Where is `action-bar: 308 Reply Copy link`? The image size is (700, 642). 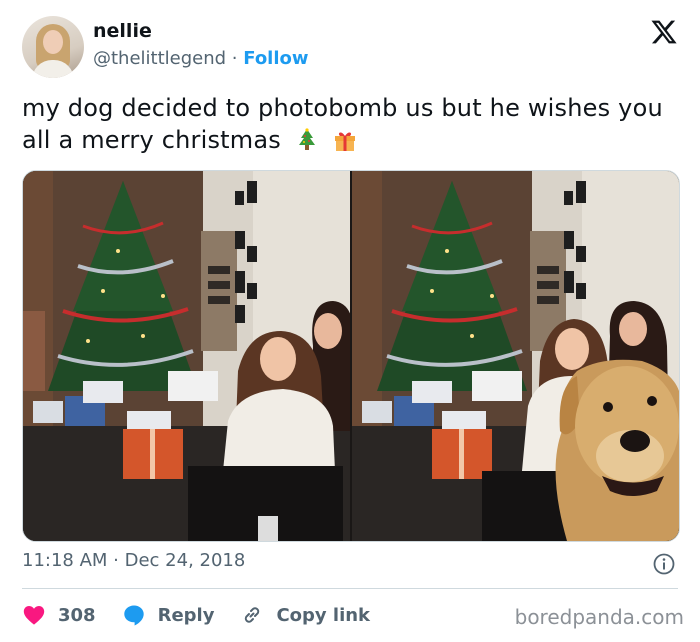 action-bar: 308 Reply Copy link is located at coordinates (209, 615).